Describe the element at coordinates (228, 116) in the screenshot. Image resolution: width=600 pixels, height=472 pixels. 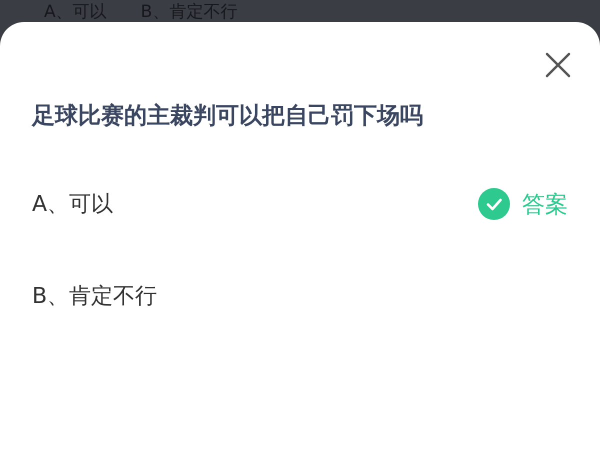
I see `question-text: 足球比赛的主裁判可以把自己罚下场吗` at that location.